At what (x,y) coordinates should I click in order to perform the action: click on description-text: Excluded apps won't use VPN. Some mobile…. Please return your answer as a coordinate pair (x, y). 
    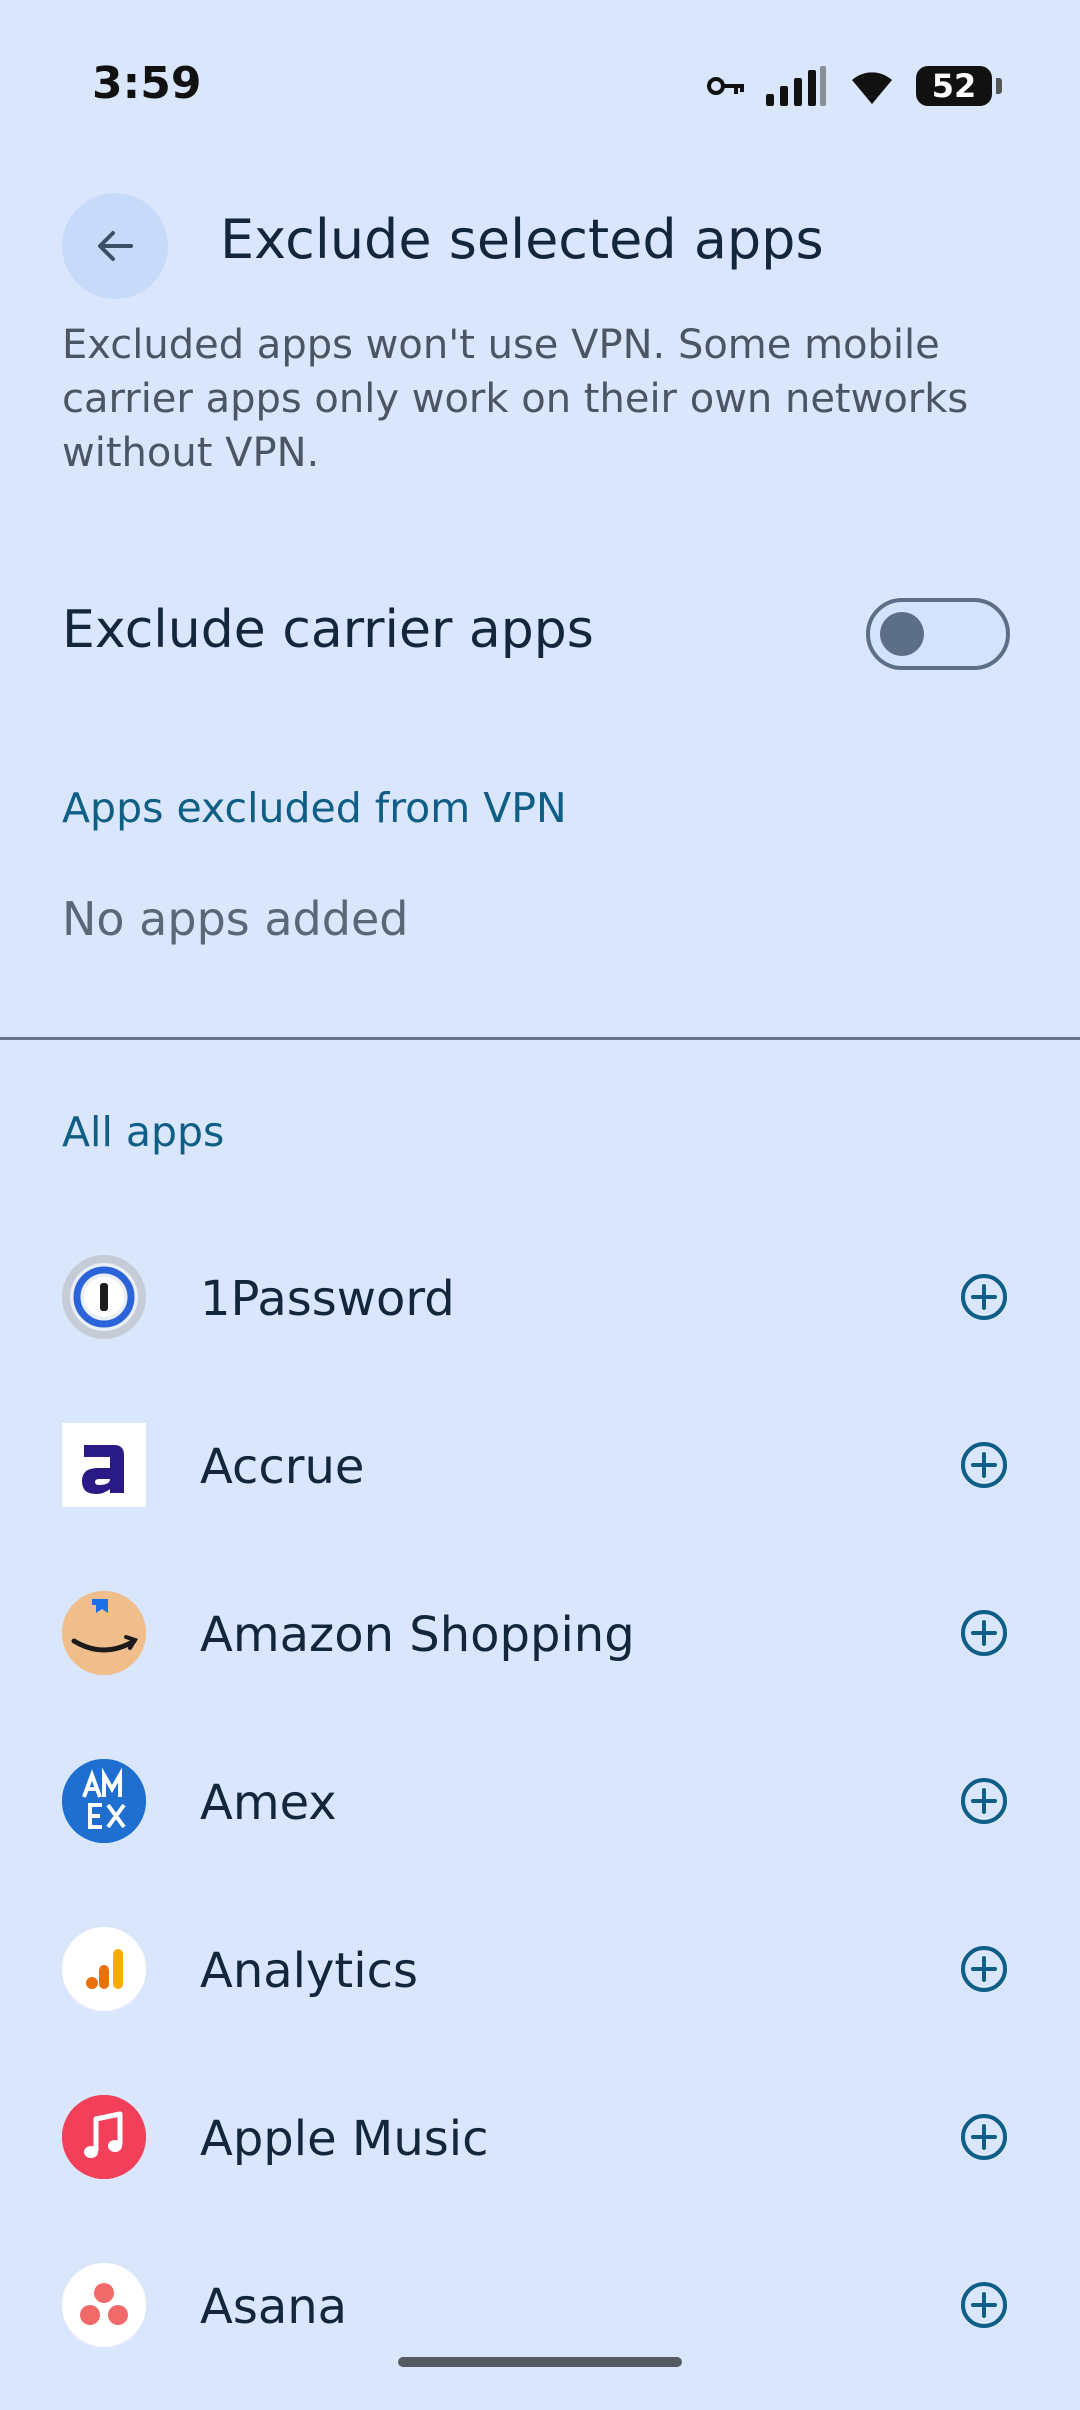
    Looking at the image, I should click on (515, 399).